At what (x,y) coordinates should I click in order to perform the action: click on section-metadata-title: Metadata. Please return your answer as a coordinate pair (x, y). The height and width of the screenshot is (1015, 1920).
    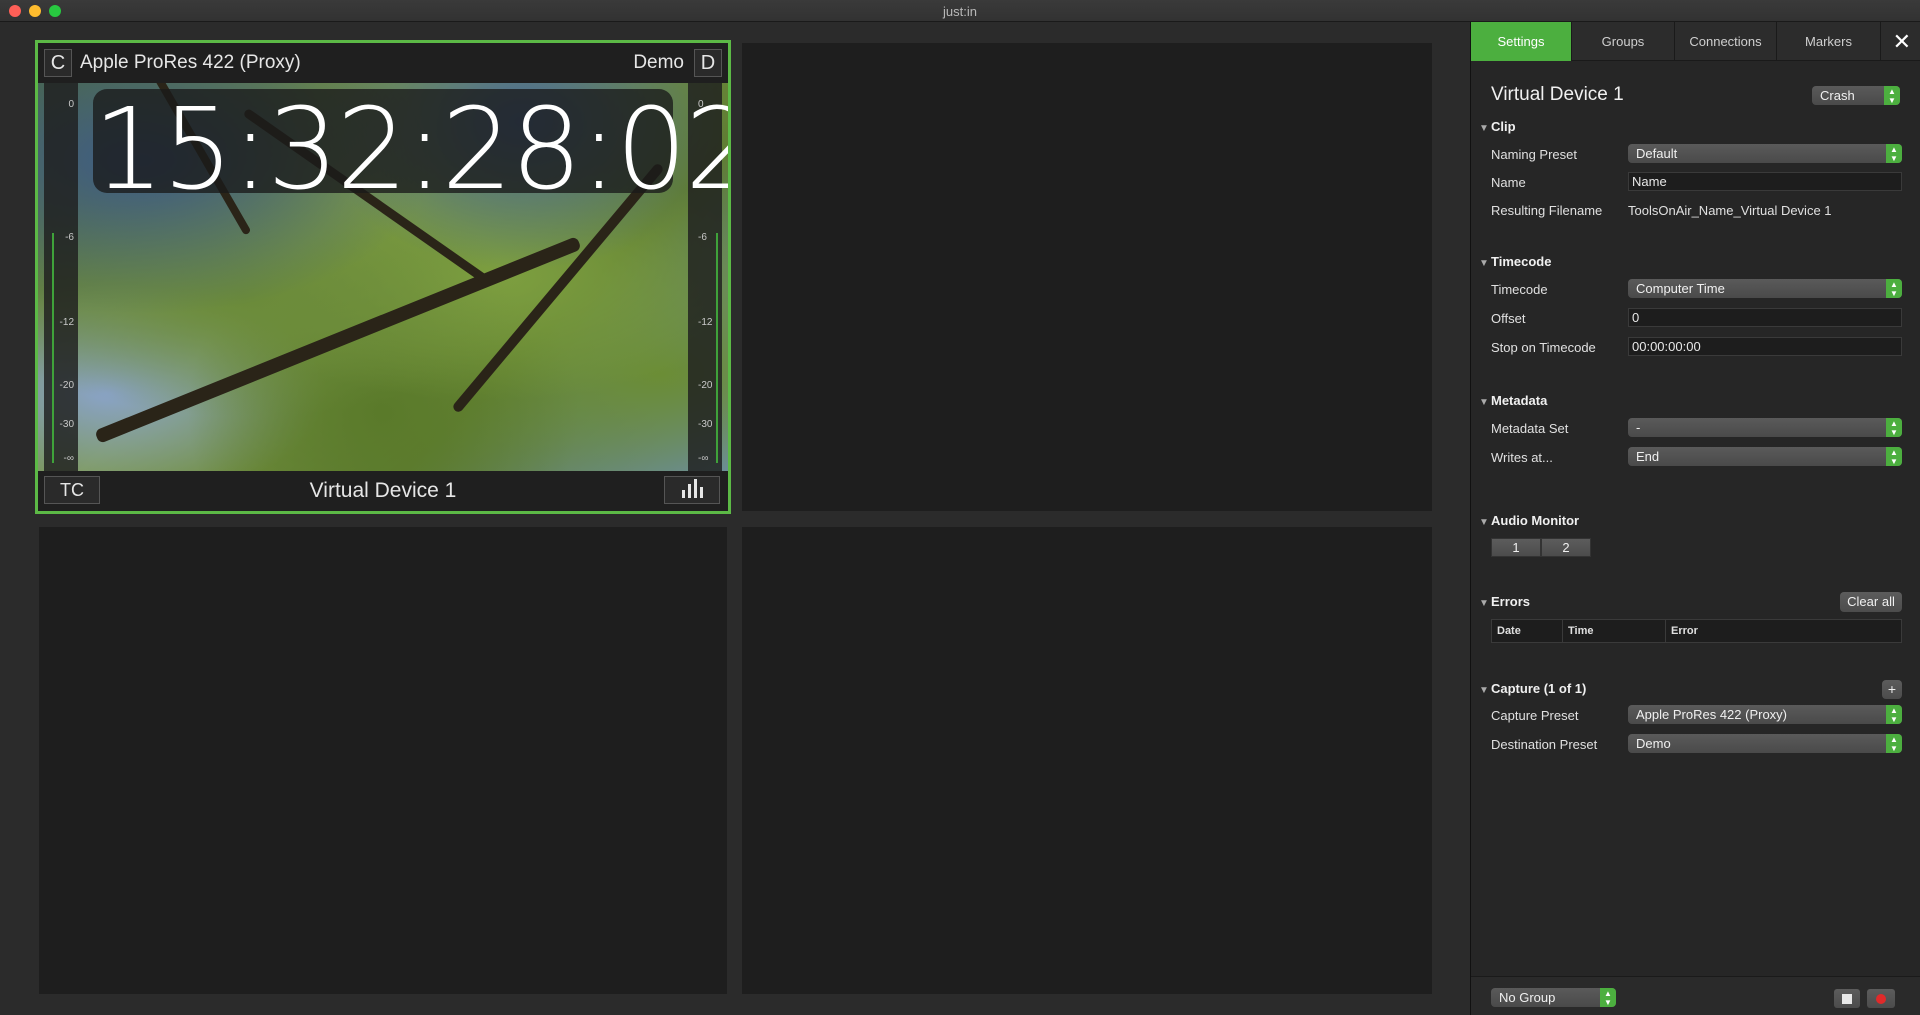
    Looking at the image, I should click on (1519, 400).